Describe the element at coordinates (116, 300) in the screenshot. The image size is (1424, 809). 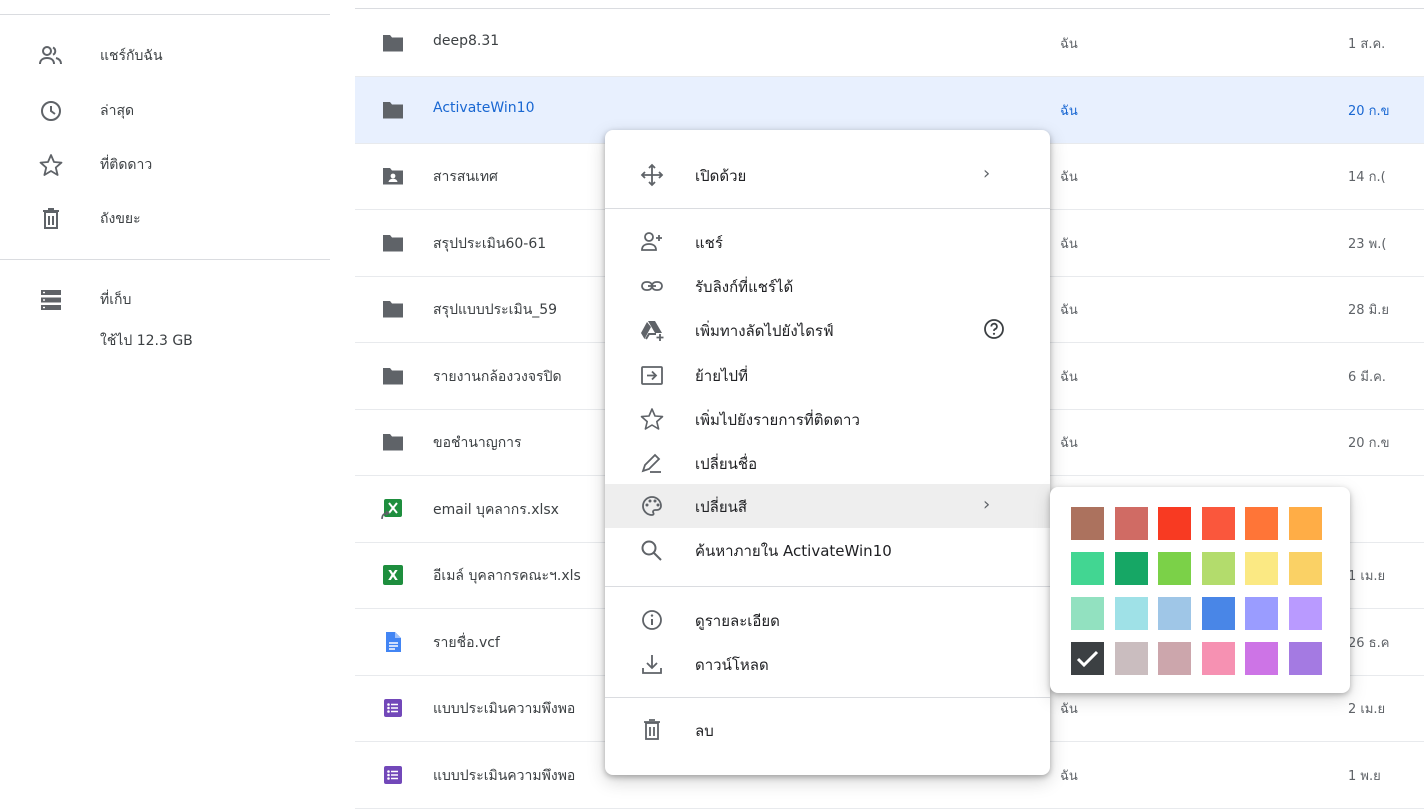
I see `storage-label: ที่เก็บ` at that location.